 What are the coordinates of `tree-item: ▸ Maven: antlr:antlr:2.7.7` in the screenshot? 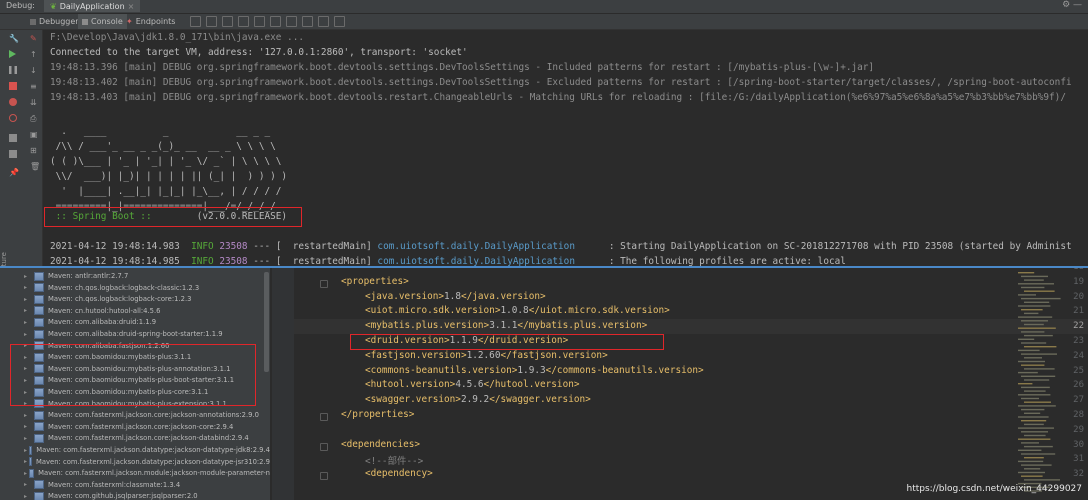 It's located at (135, 276).